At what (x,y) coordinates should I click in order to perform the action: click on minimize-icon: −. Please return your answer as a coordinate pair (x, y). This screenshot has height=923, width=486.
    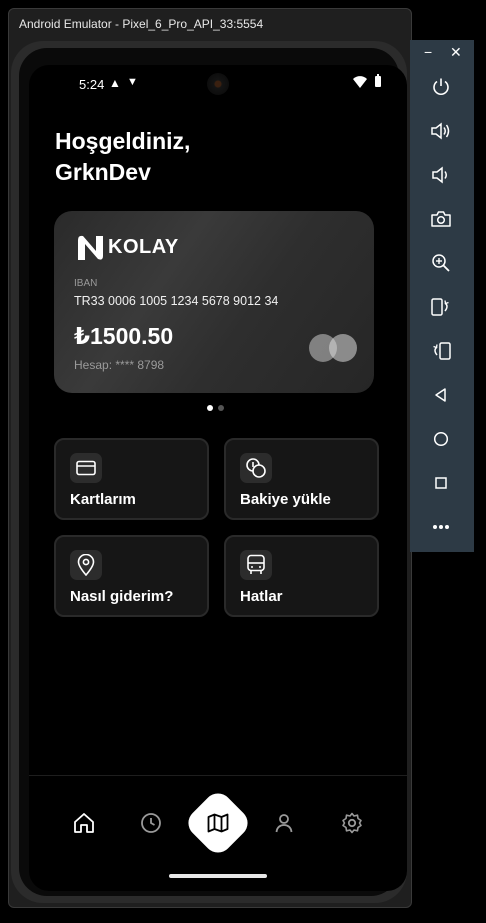
    Looking at the image, I should click on (428, 52).